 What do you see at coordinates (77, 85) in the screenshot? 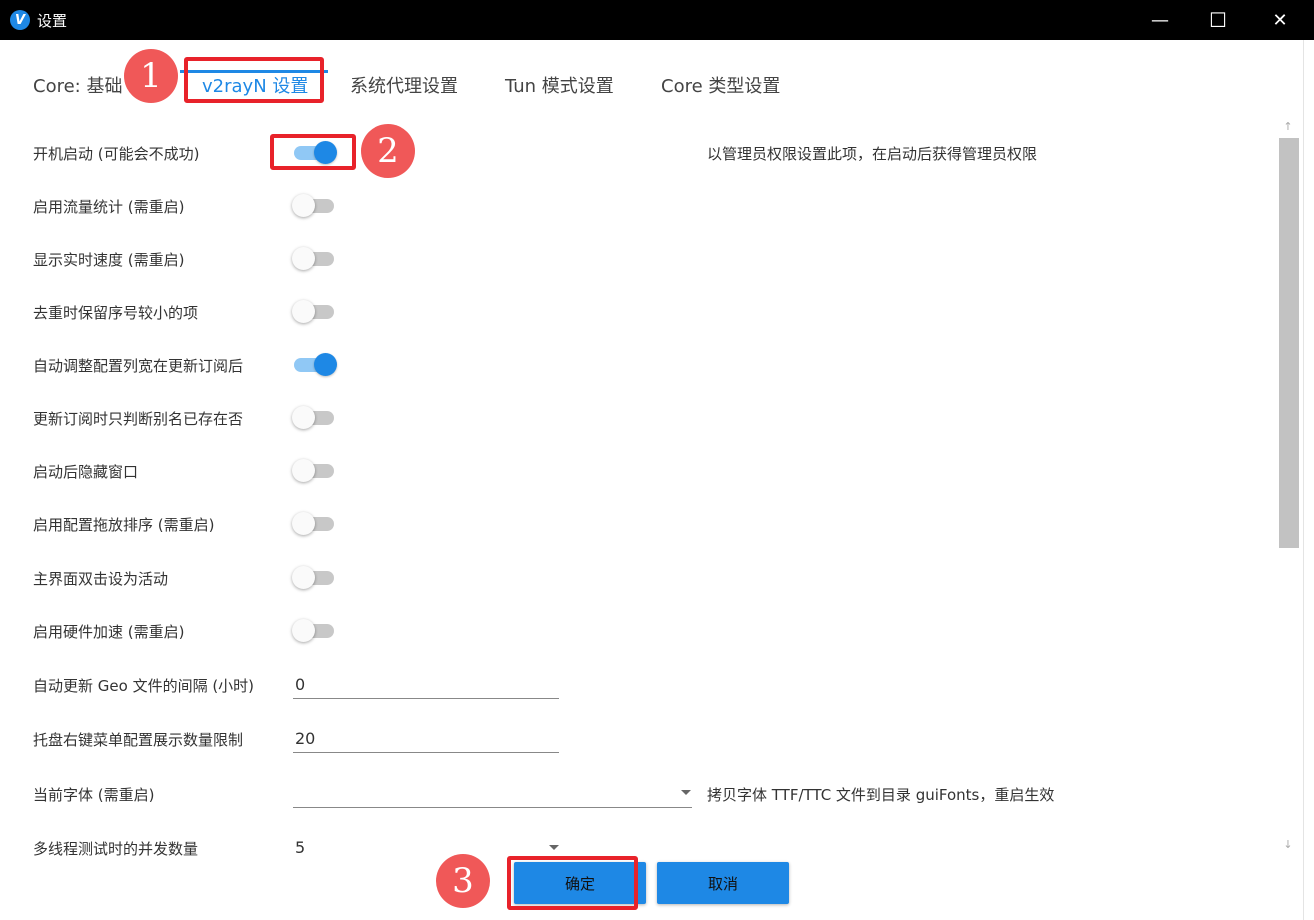
I see `tab-core-basic: Core: 基础` at bounding box center [77, 85].